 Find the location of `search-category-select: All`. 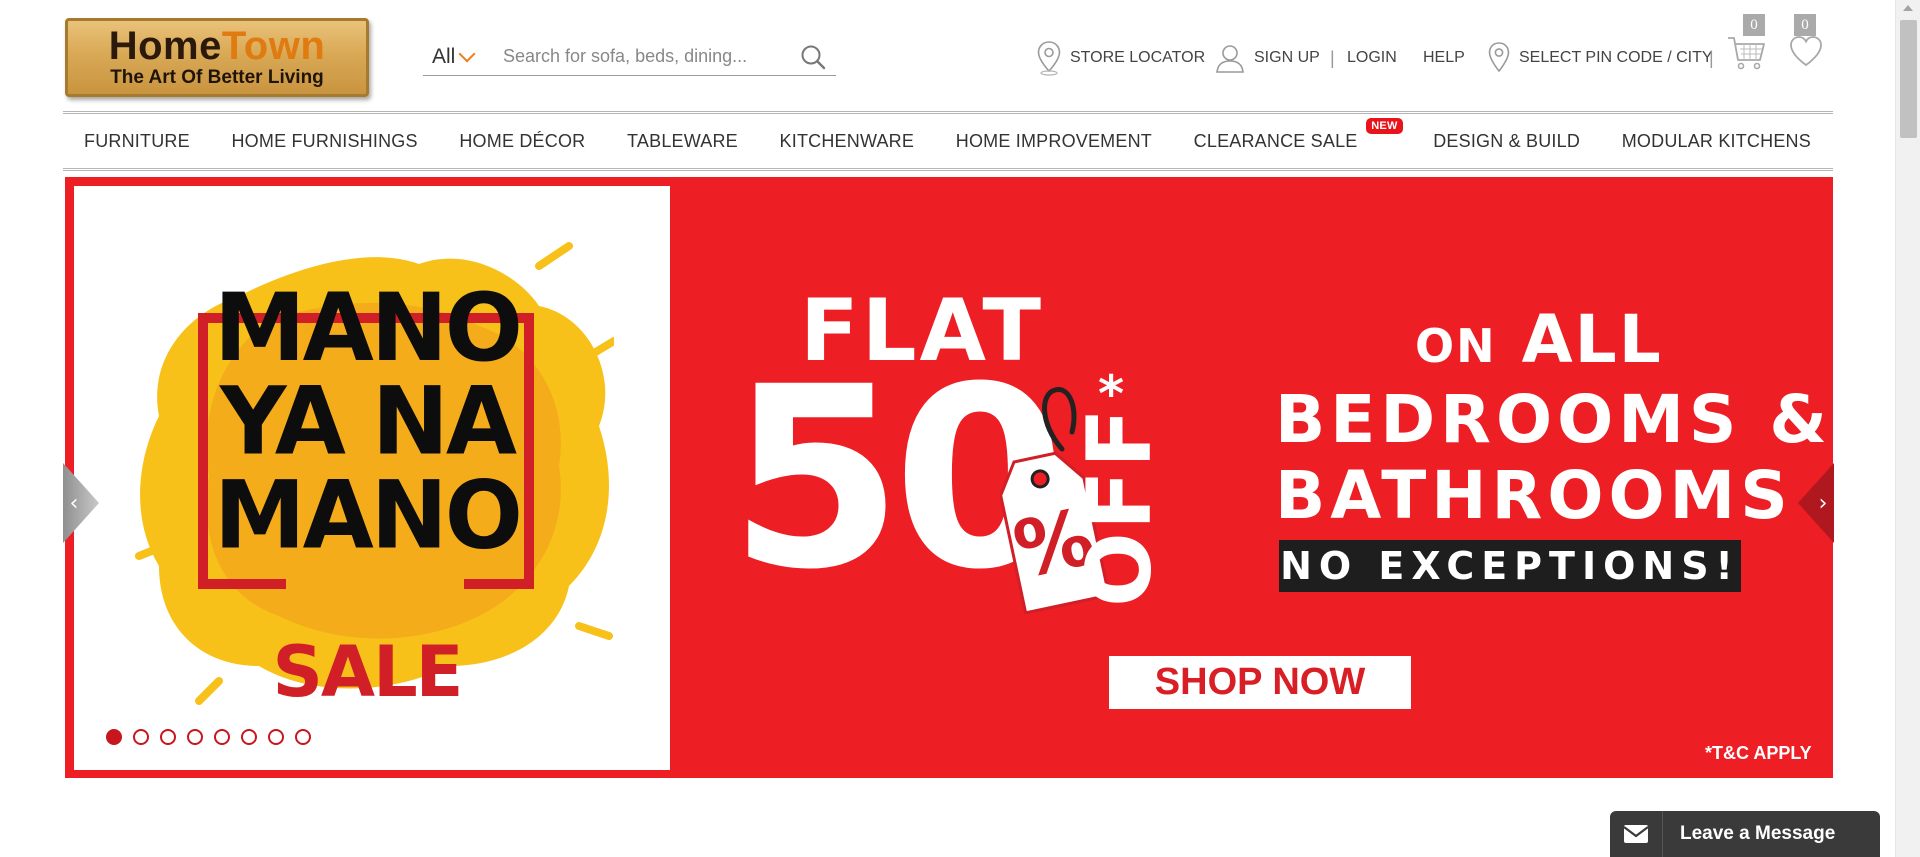

search-category-select: All is located at coordinates (463, 57).